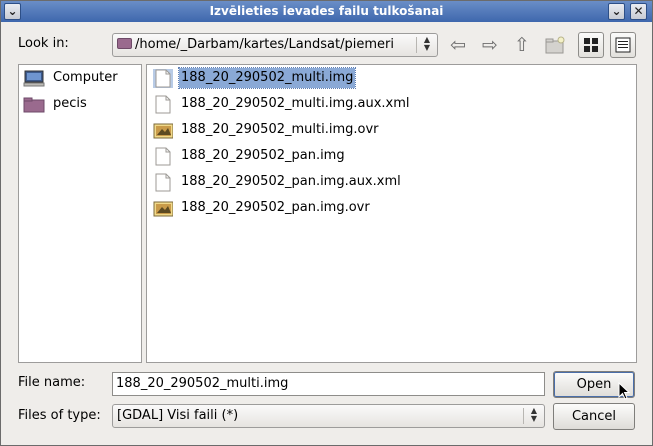 The width and height of the screenshot is (653, 446). What do you see at coordinates (389, 78) in the screenshot?
I see `file-row: 188_20_290502_multi.img` at bounding box center [389, 78].